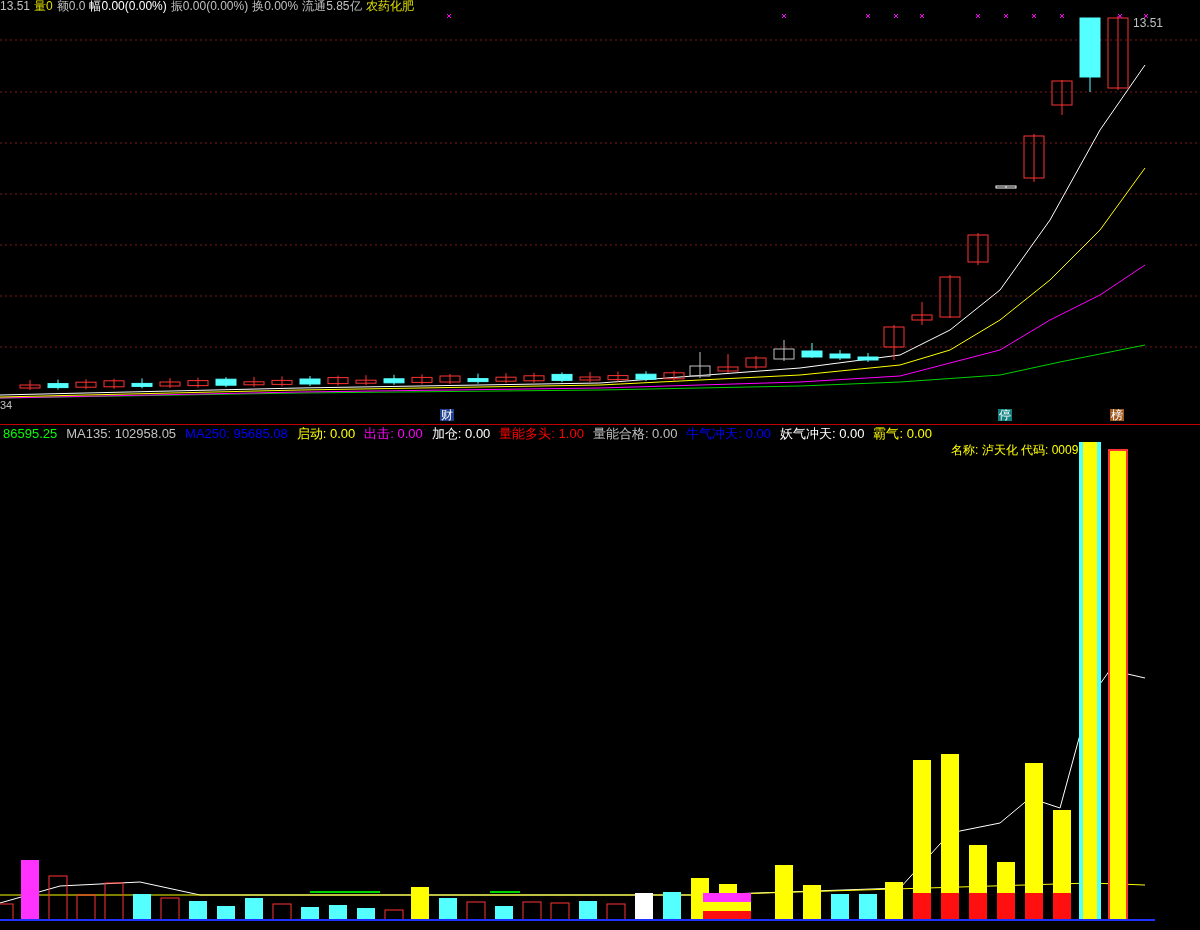 Image resolution: width=1200 pixels, height=930 pixels. Describe the element at coordinates (727, 906) in the screenshot. I see `stacked-signal-bar` at that location.